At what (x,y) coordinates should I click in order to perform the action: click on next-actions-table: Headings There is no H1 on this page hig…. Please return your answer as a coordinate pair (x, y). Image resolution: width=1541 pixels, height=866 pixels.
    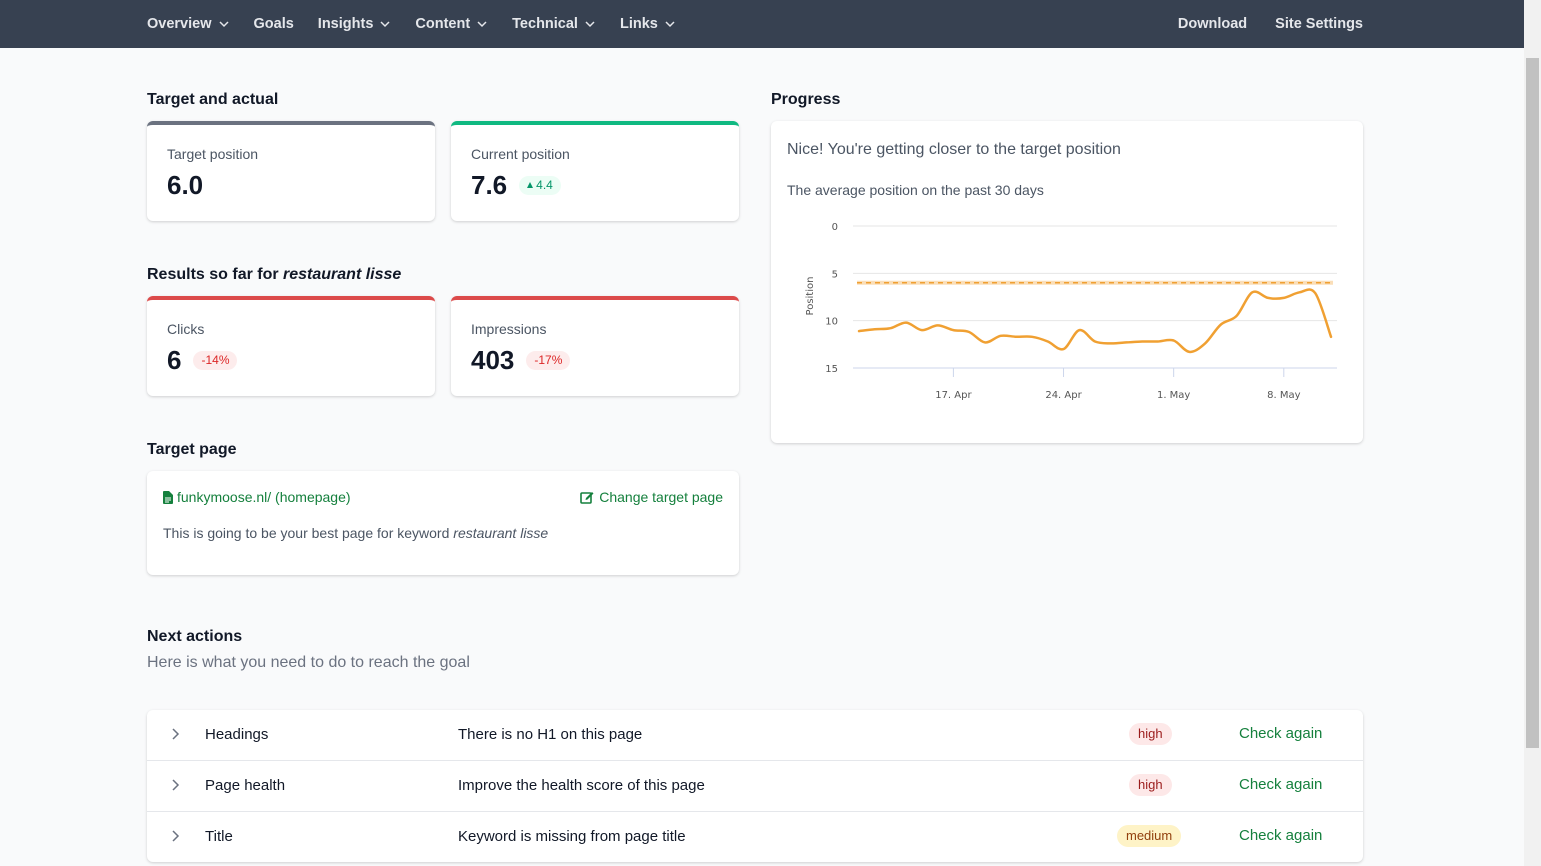
    Looking at the image, I should click on (755, 786).